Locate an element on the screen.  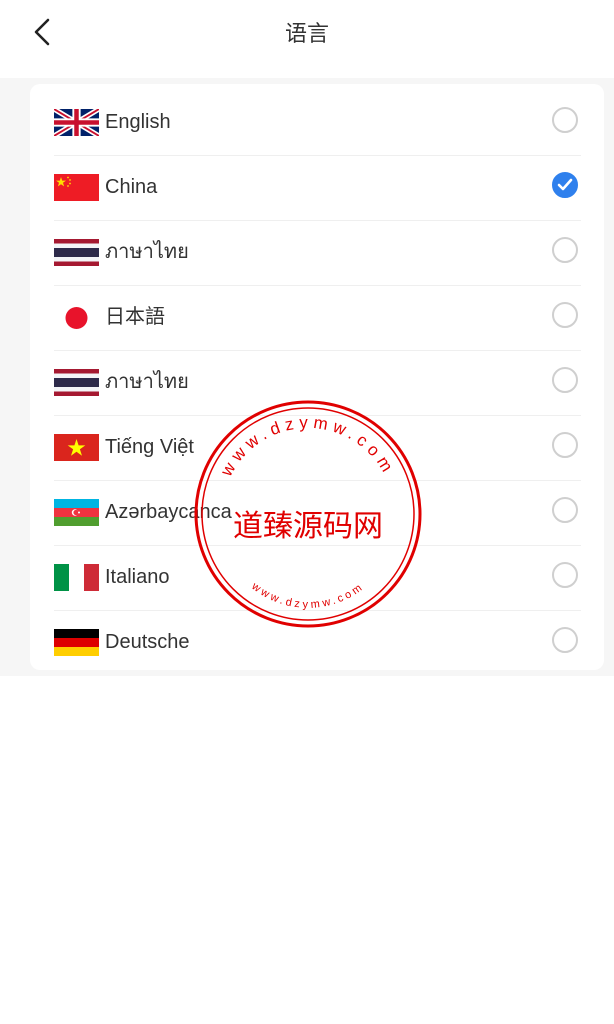
page-title: 语言 is located at coordinates (306, 33).